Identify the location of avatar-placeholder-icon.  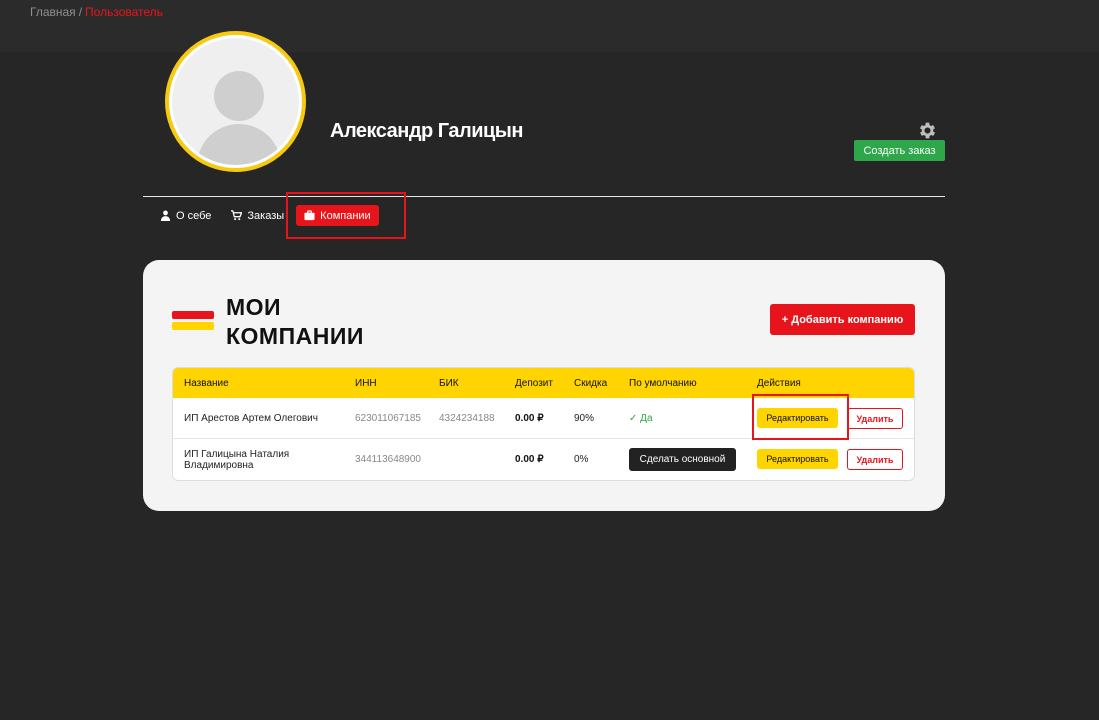
(235, 101).